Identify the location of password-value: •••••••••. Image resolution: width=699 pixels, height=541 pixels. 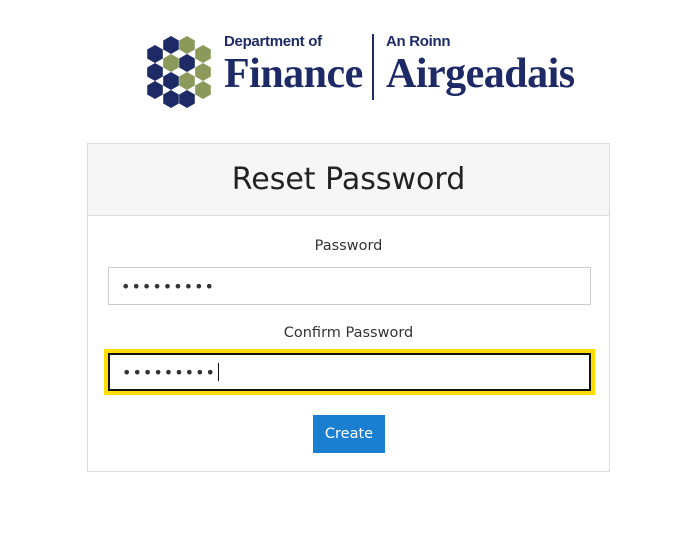
(168, 286).